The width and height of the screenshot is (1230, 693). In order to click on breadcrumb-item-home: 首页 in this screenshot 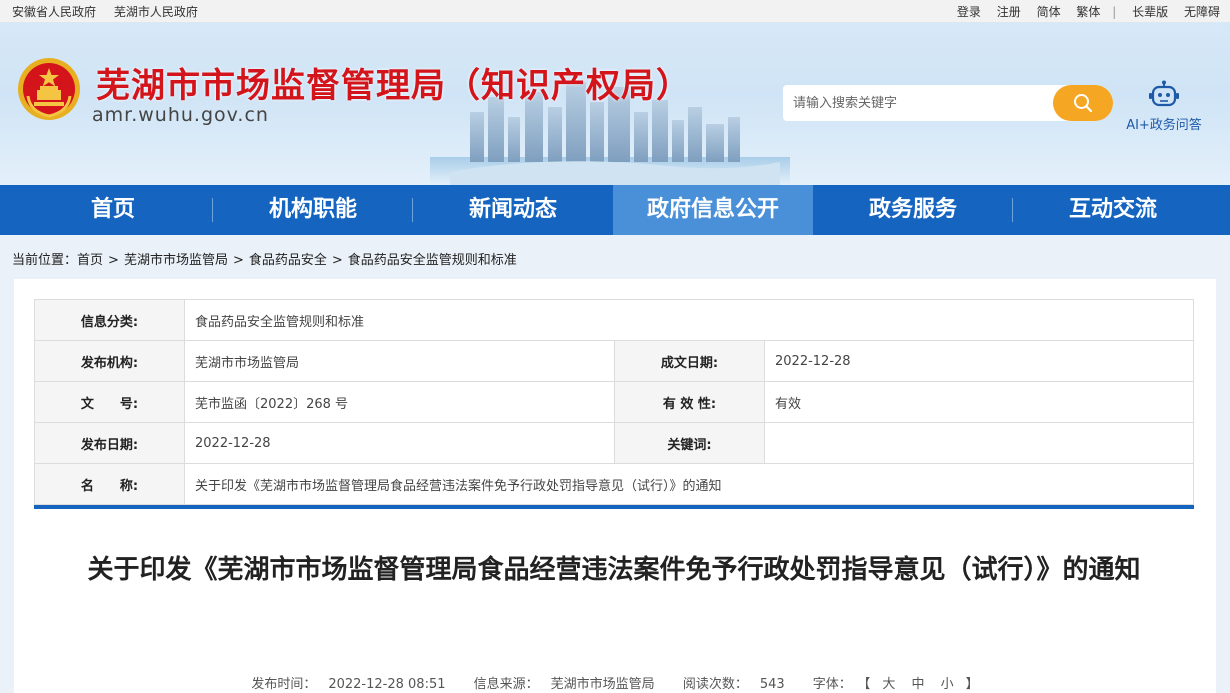, I will do `click(90, 260)`.